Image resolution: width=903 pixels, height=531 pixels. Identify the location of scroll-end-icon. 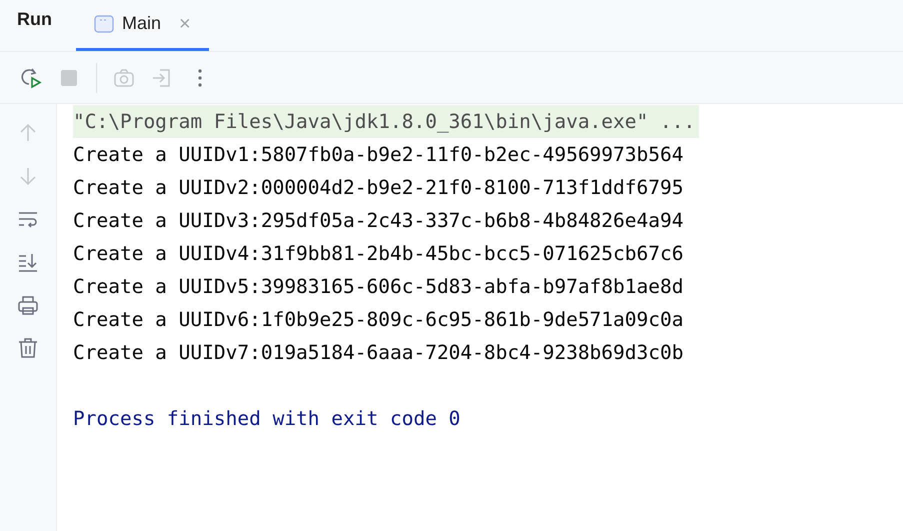
(28, 262).